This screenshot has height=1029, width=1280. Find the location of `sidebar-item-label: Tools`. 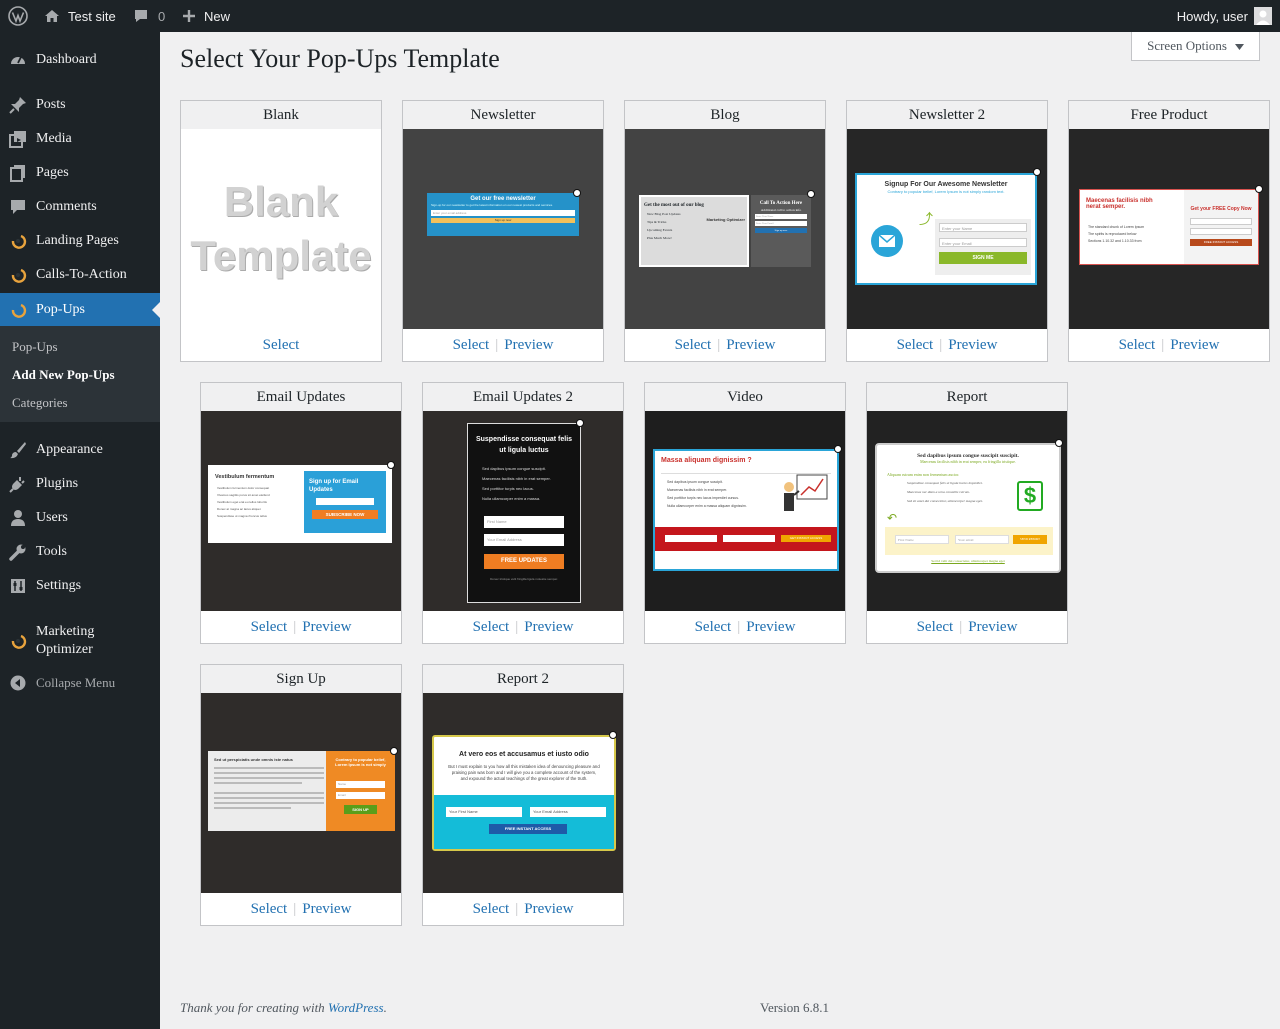

sidebar-item-label: Tools is located at coordinates (51, 551).